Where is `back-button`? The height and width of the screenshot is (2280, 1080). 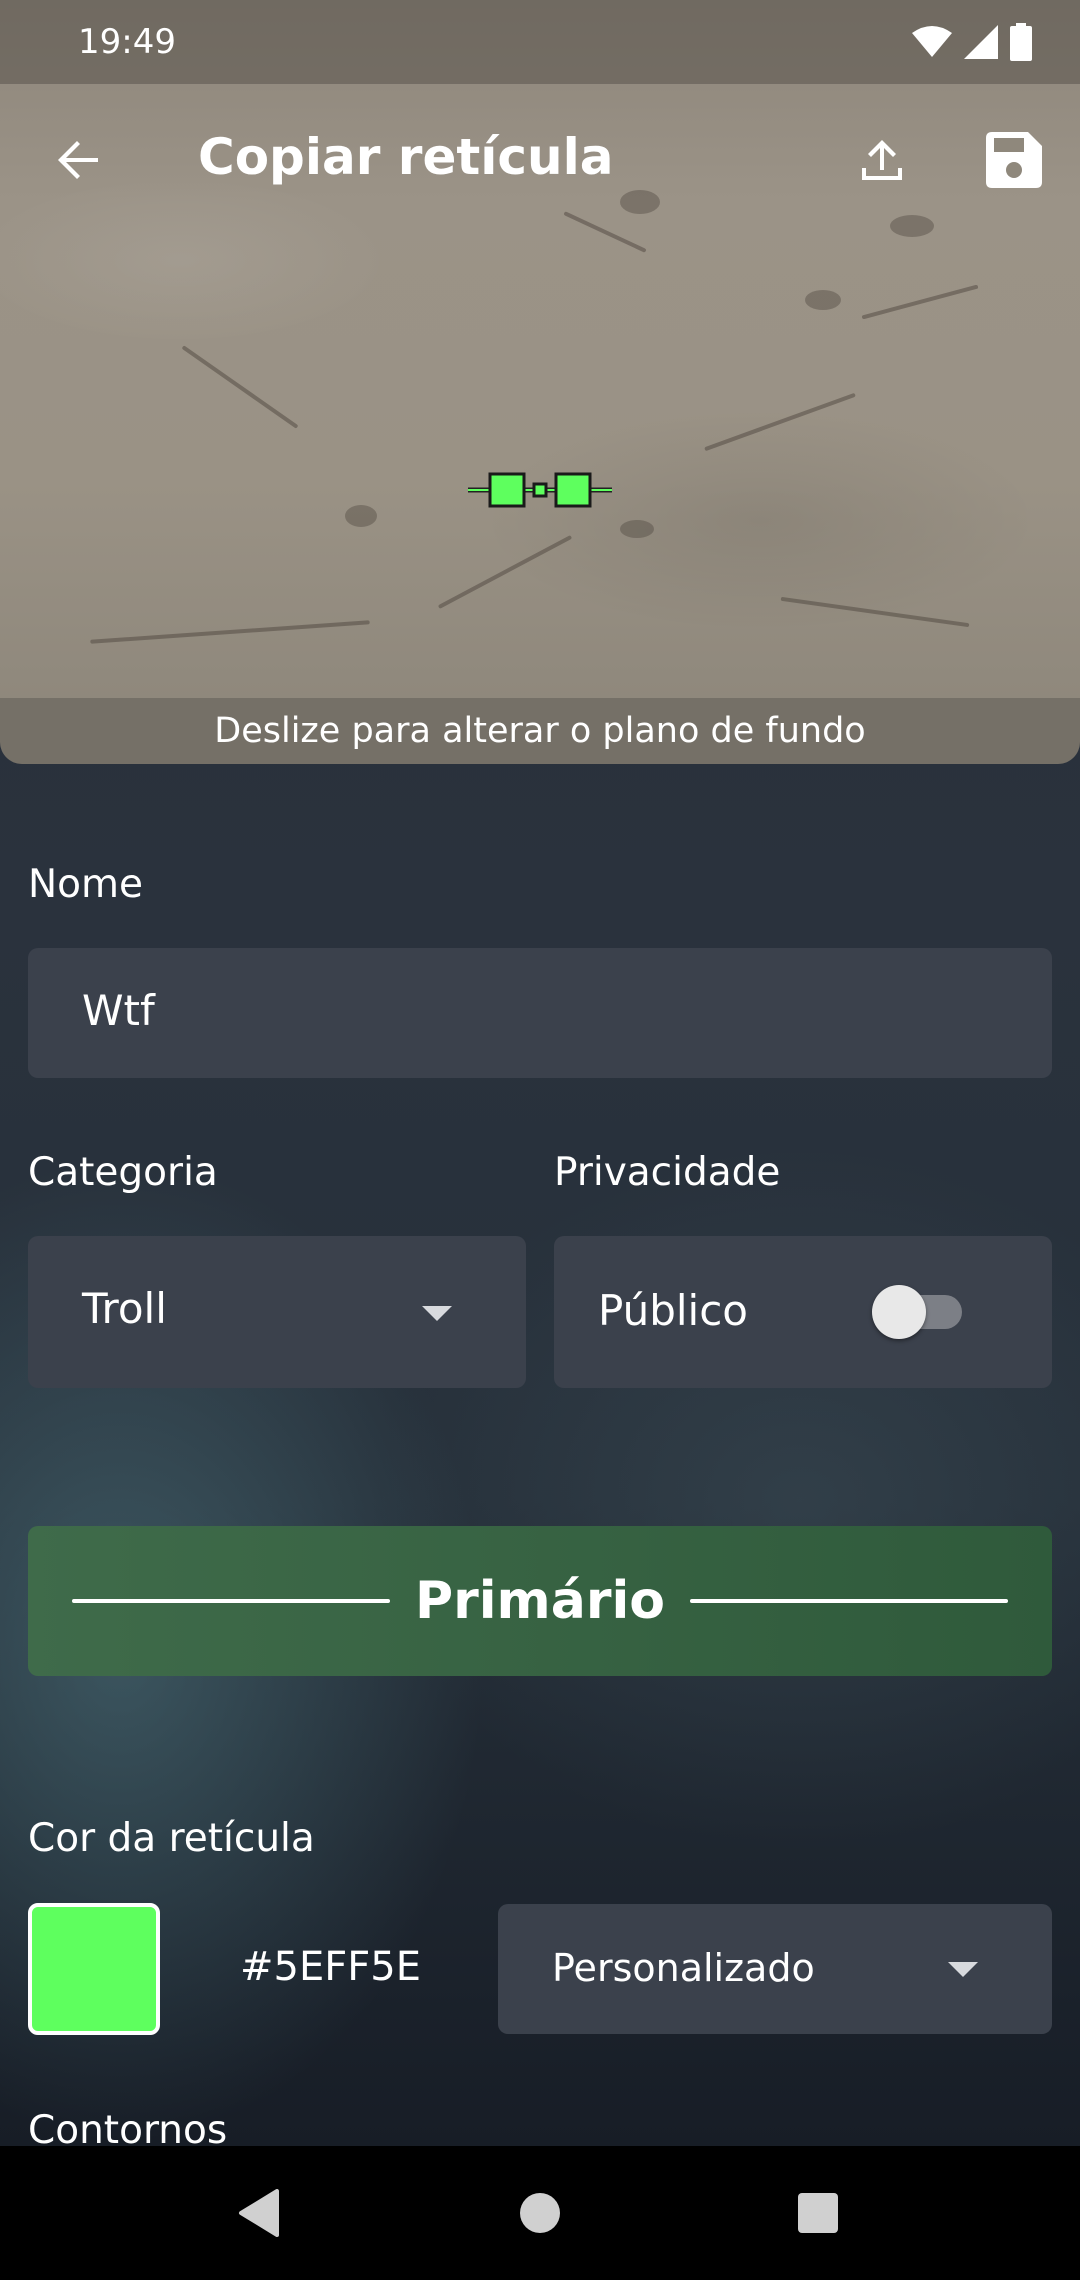
back-button is located at coordinates (78, 160).